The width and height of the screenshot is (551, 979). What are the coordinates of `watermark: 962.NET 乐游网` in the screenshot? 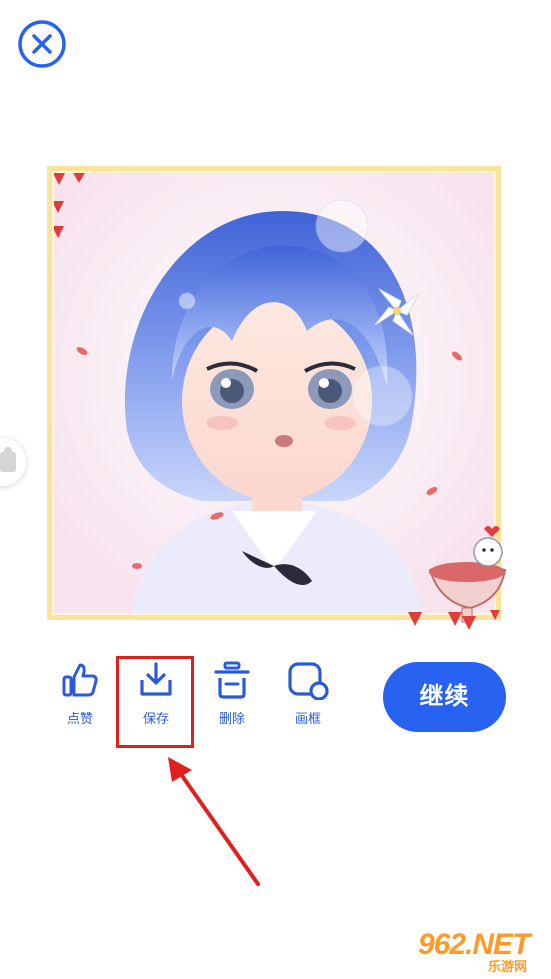 It's located at (482, 951).